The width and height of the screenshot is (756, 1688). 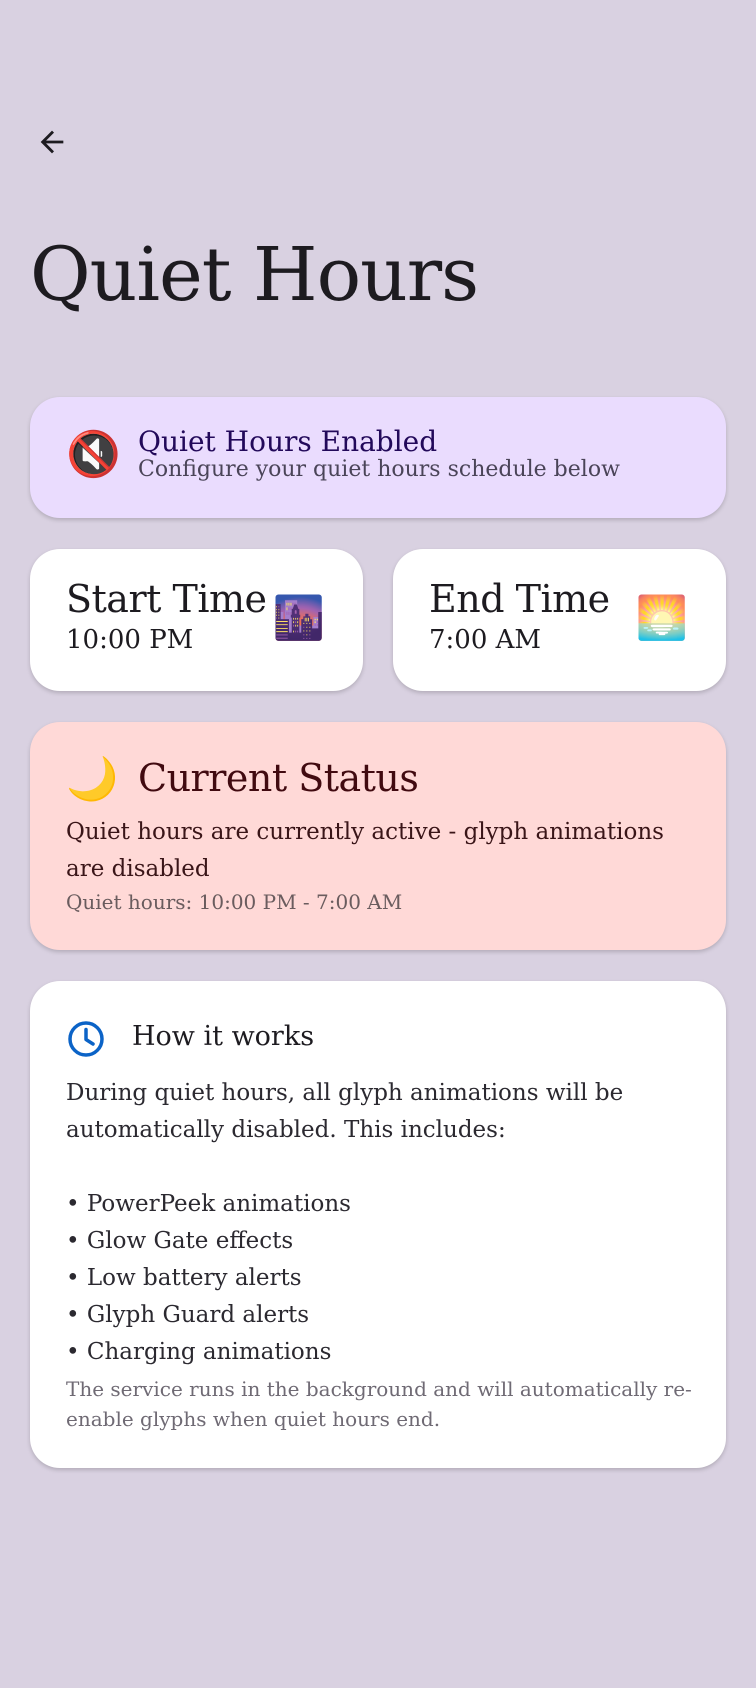 I want to click on back-button, so click(x=52, y=142).